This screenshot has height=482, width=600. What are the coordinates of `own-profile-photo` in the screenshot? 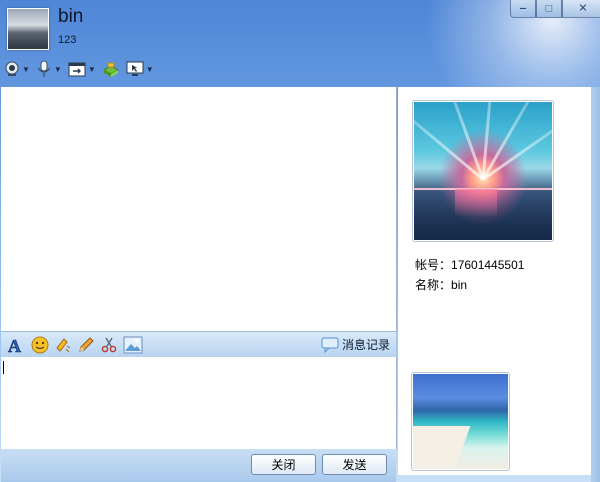 It's located at (460, 421).